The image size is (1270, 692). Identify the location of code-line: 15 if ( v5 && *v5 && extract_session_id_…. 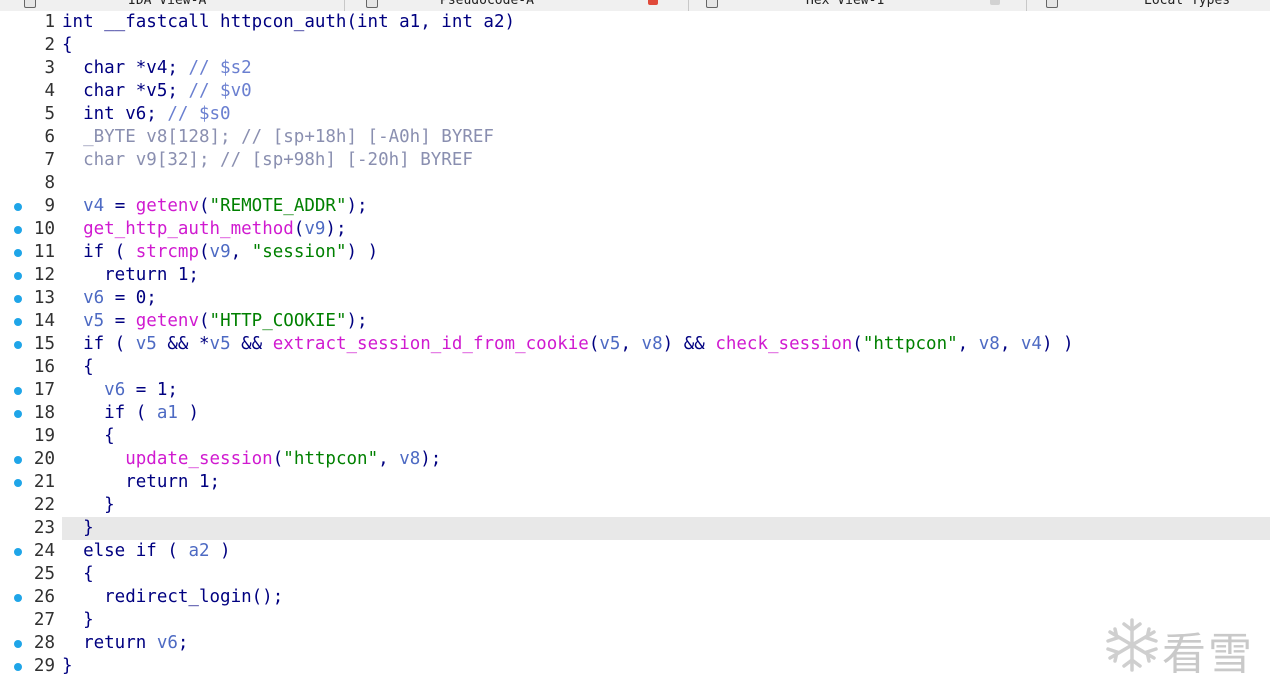
(635, 344).